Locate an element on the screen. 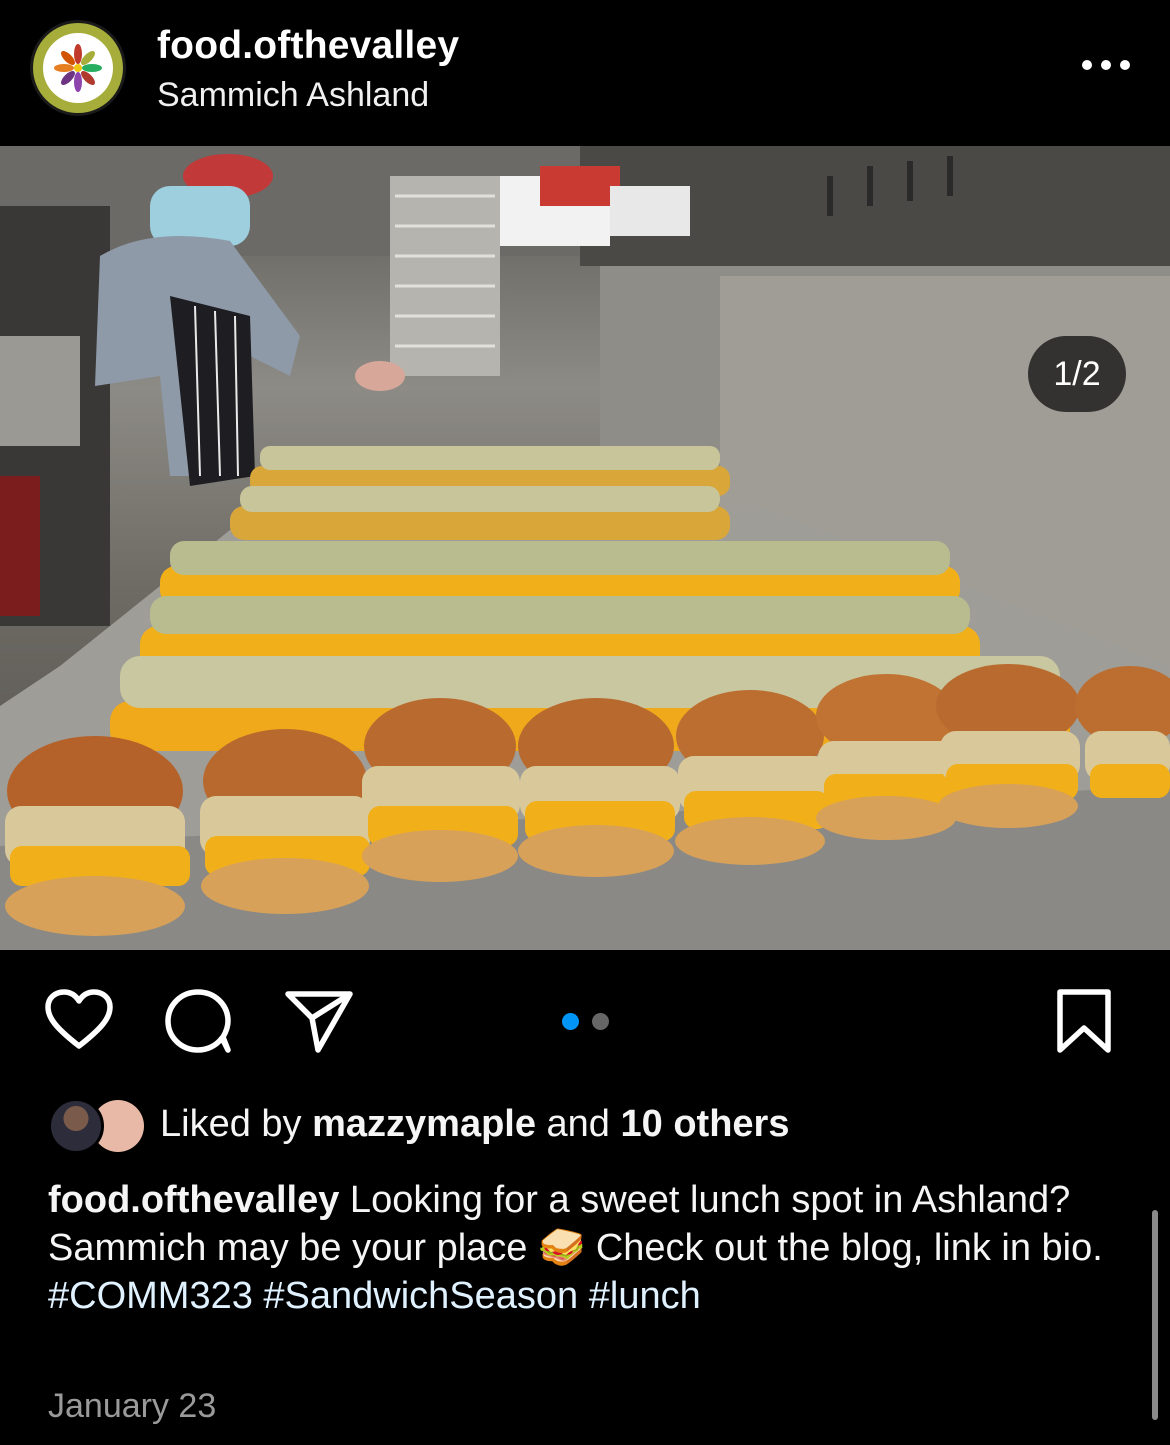  profile-avatar is located at coordinates (78, 68).